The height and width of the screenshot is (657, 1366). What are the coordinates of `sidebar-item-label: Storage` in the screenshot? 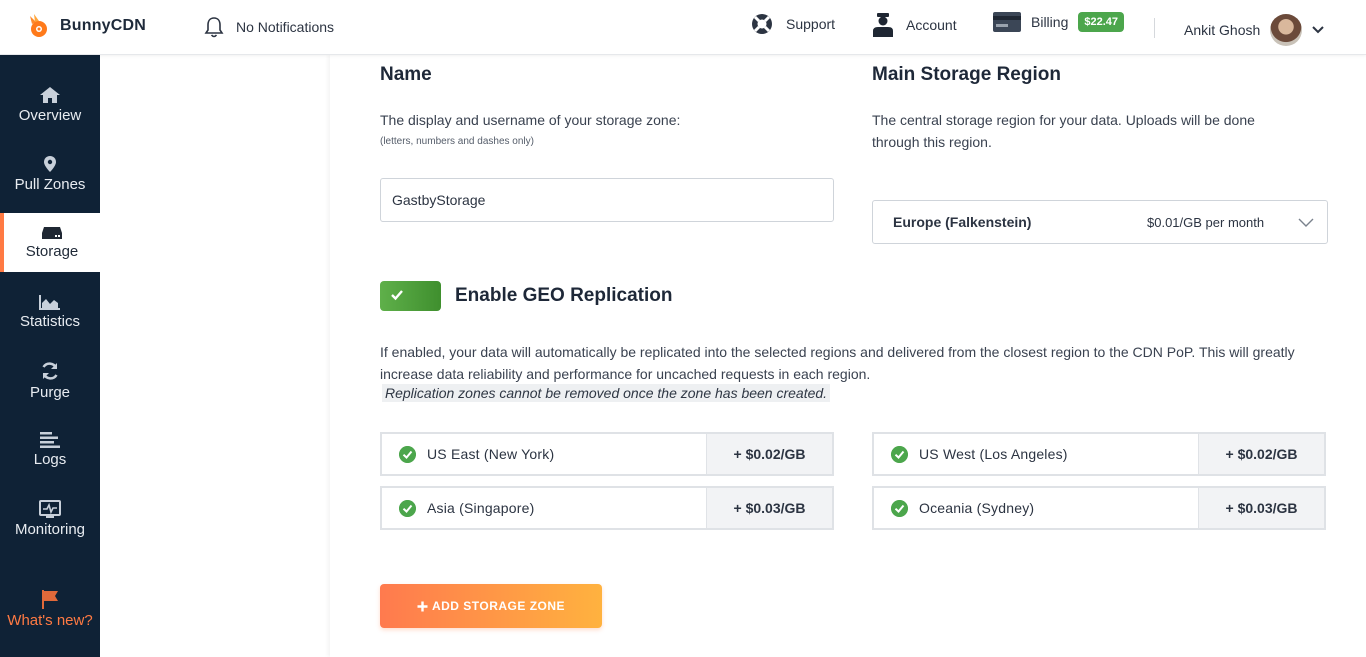 It's located at (52, 251).